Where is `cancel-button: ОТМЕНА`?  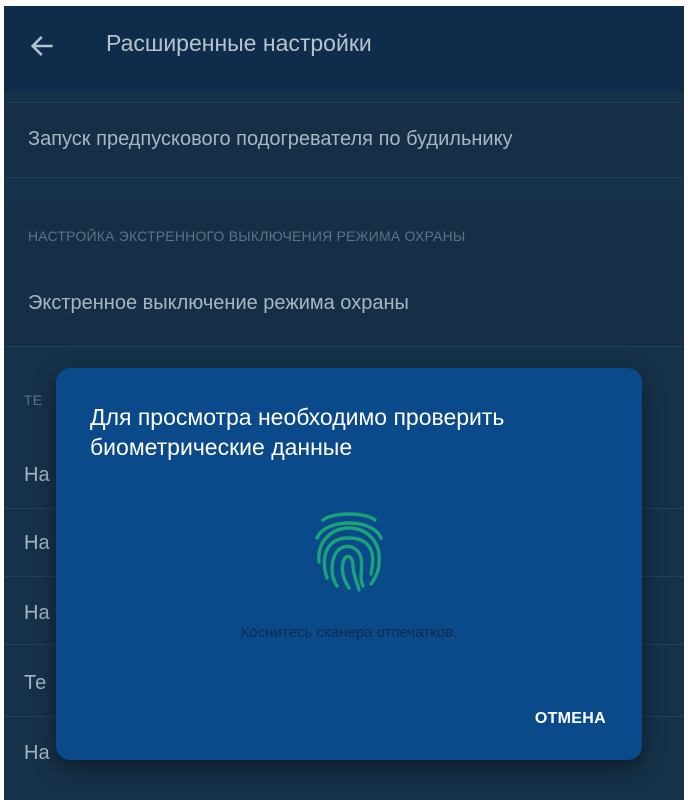
cancel-button: ОТМЕНА is located at coordinates (570, 719).